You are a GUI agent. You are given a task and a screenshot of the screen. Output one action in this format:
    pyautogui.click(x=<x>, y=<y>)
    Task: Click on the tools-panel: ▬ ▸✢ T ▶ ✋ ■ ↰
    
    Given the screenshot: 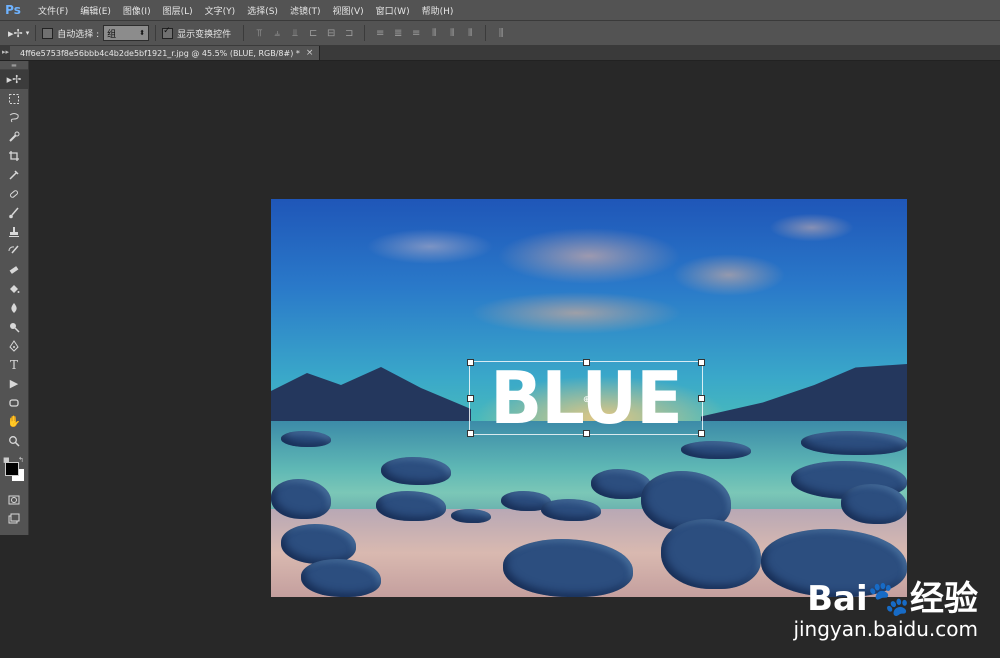 What is the action you would take?
    pyautogui.click(x=14, y=298)
    